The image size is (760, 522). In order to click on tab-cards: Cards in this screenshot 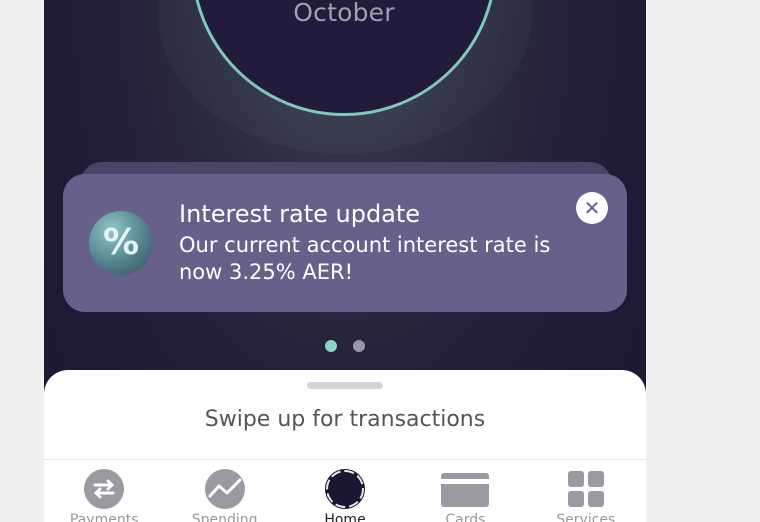, I will do `click(465, 491)`.